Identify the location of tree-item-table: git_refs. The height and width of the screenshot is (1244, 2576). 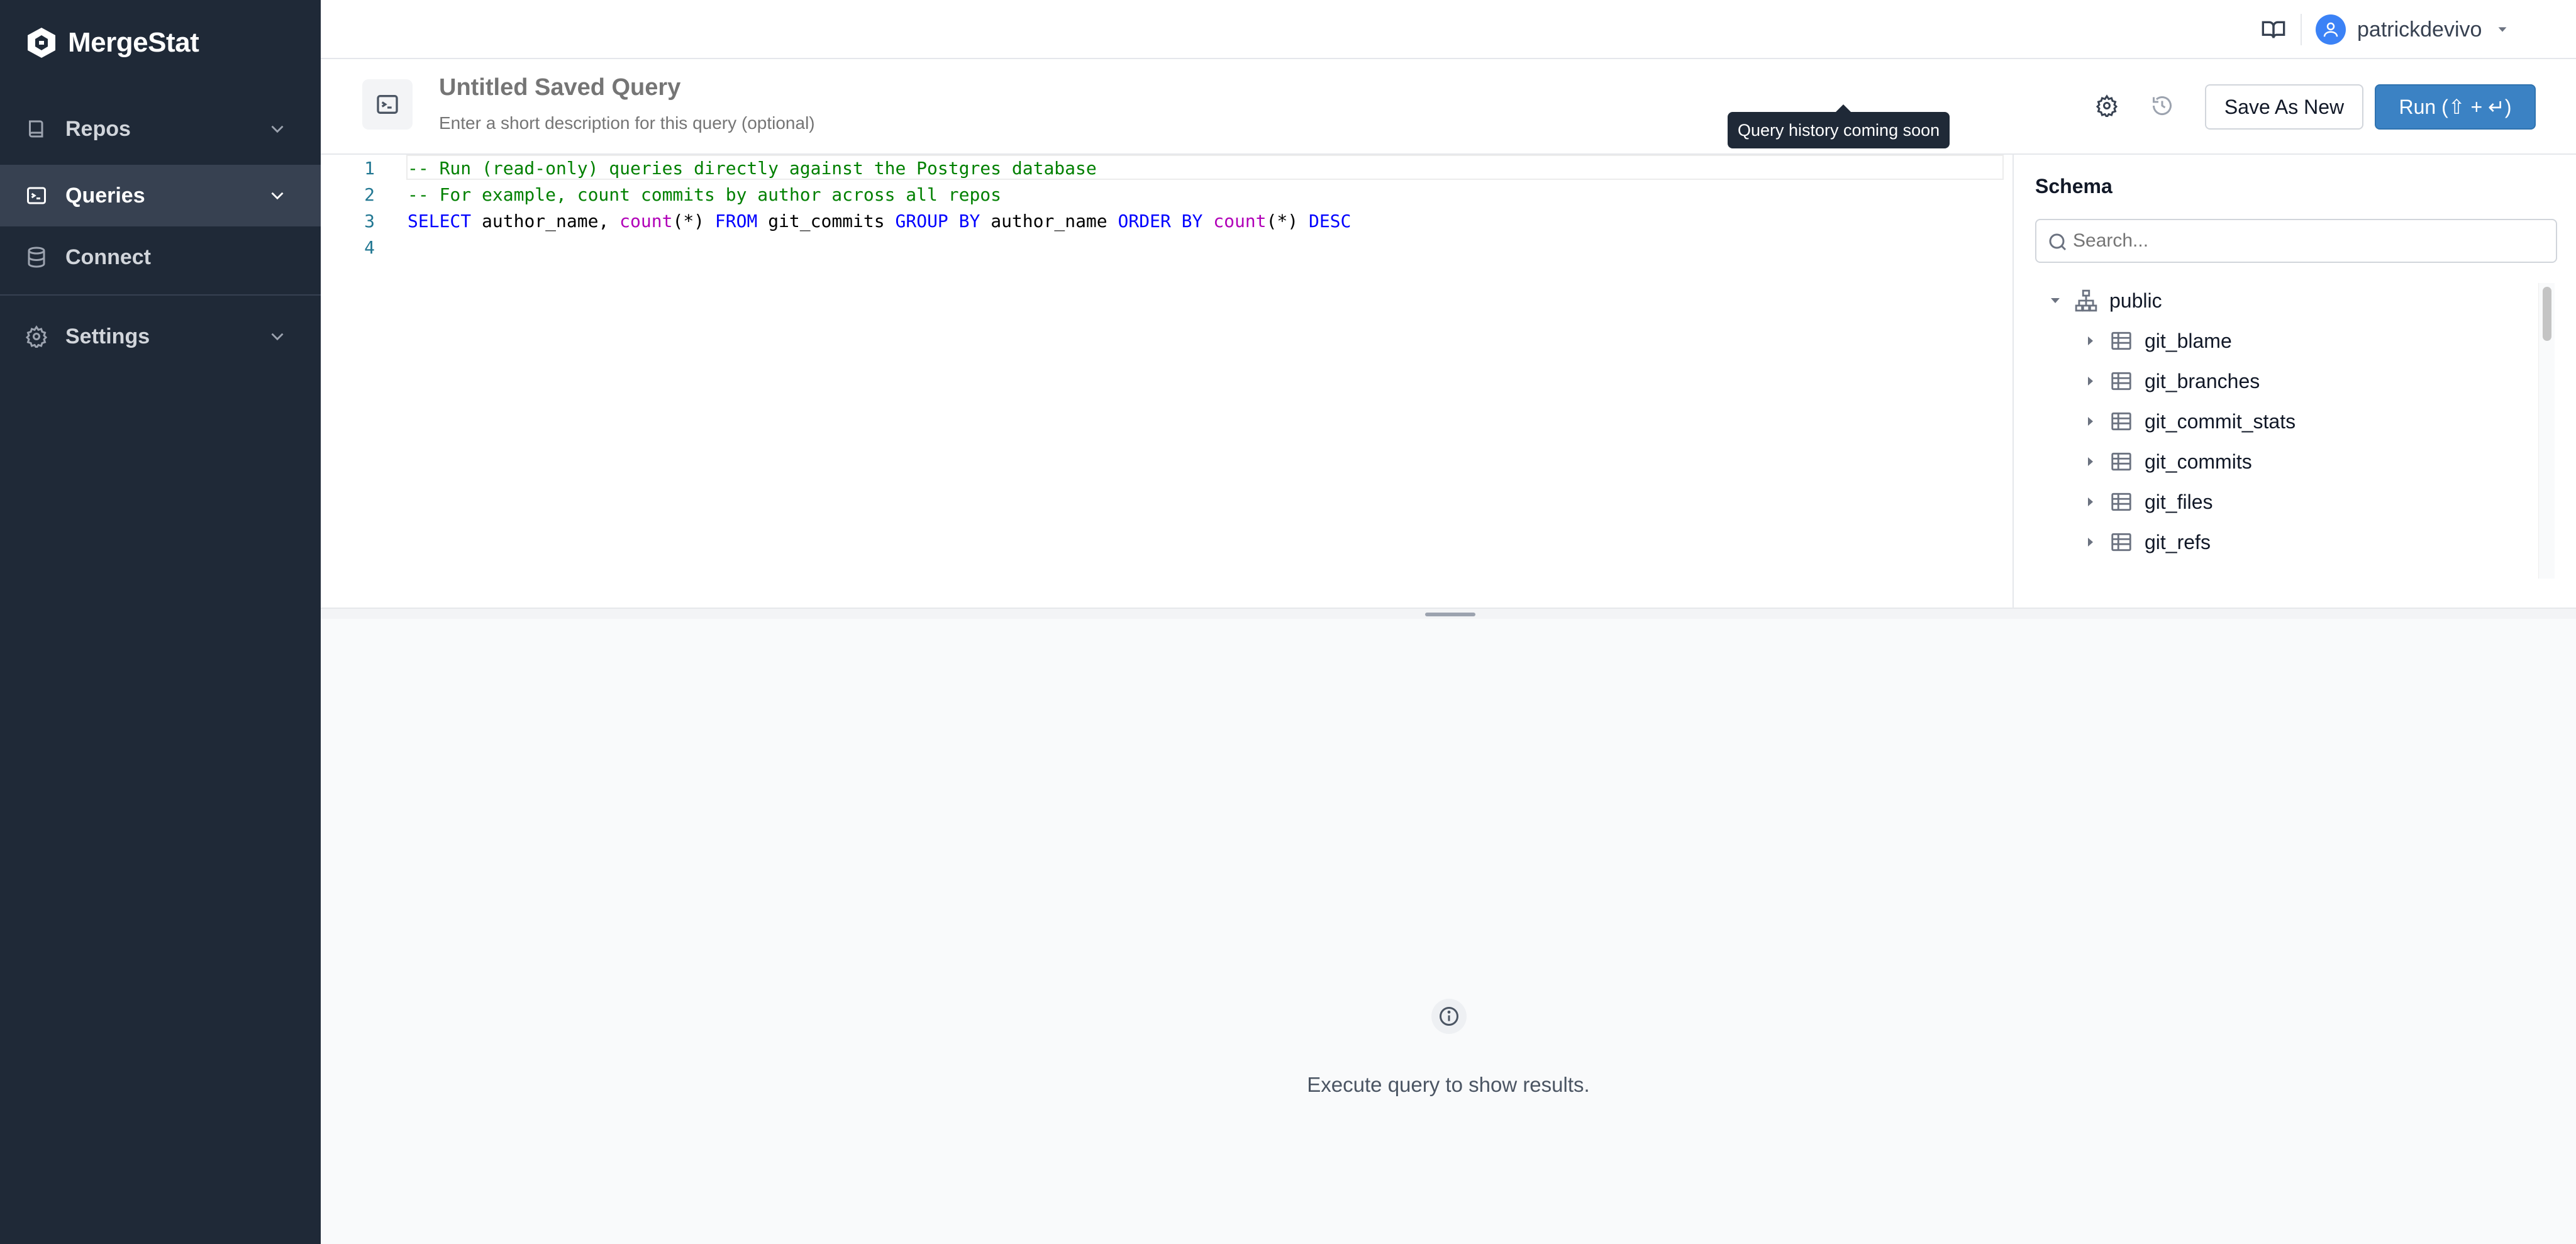
(2147, 542).